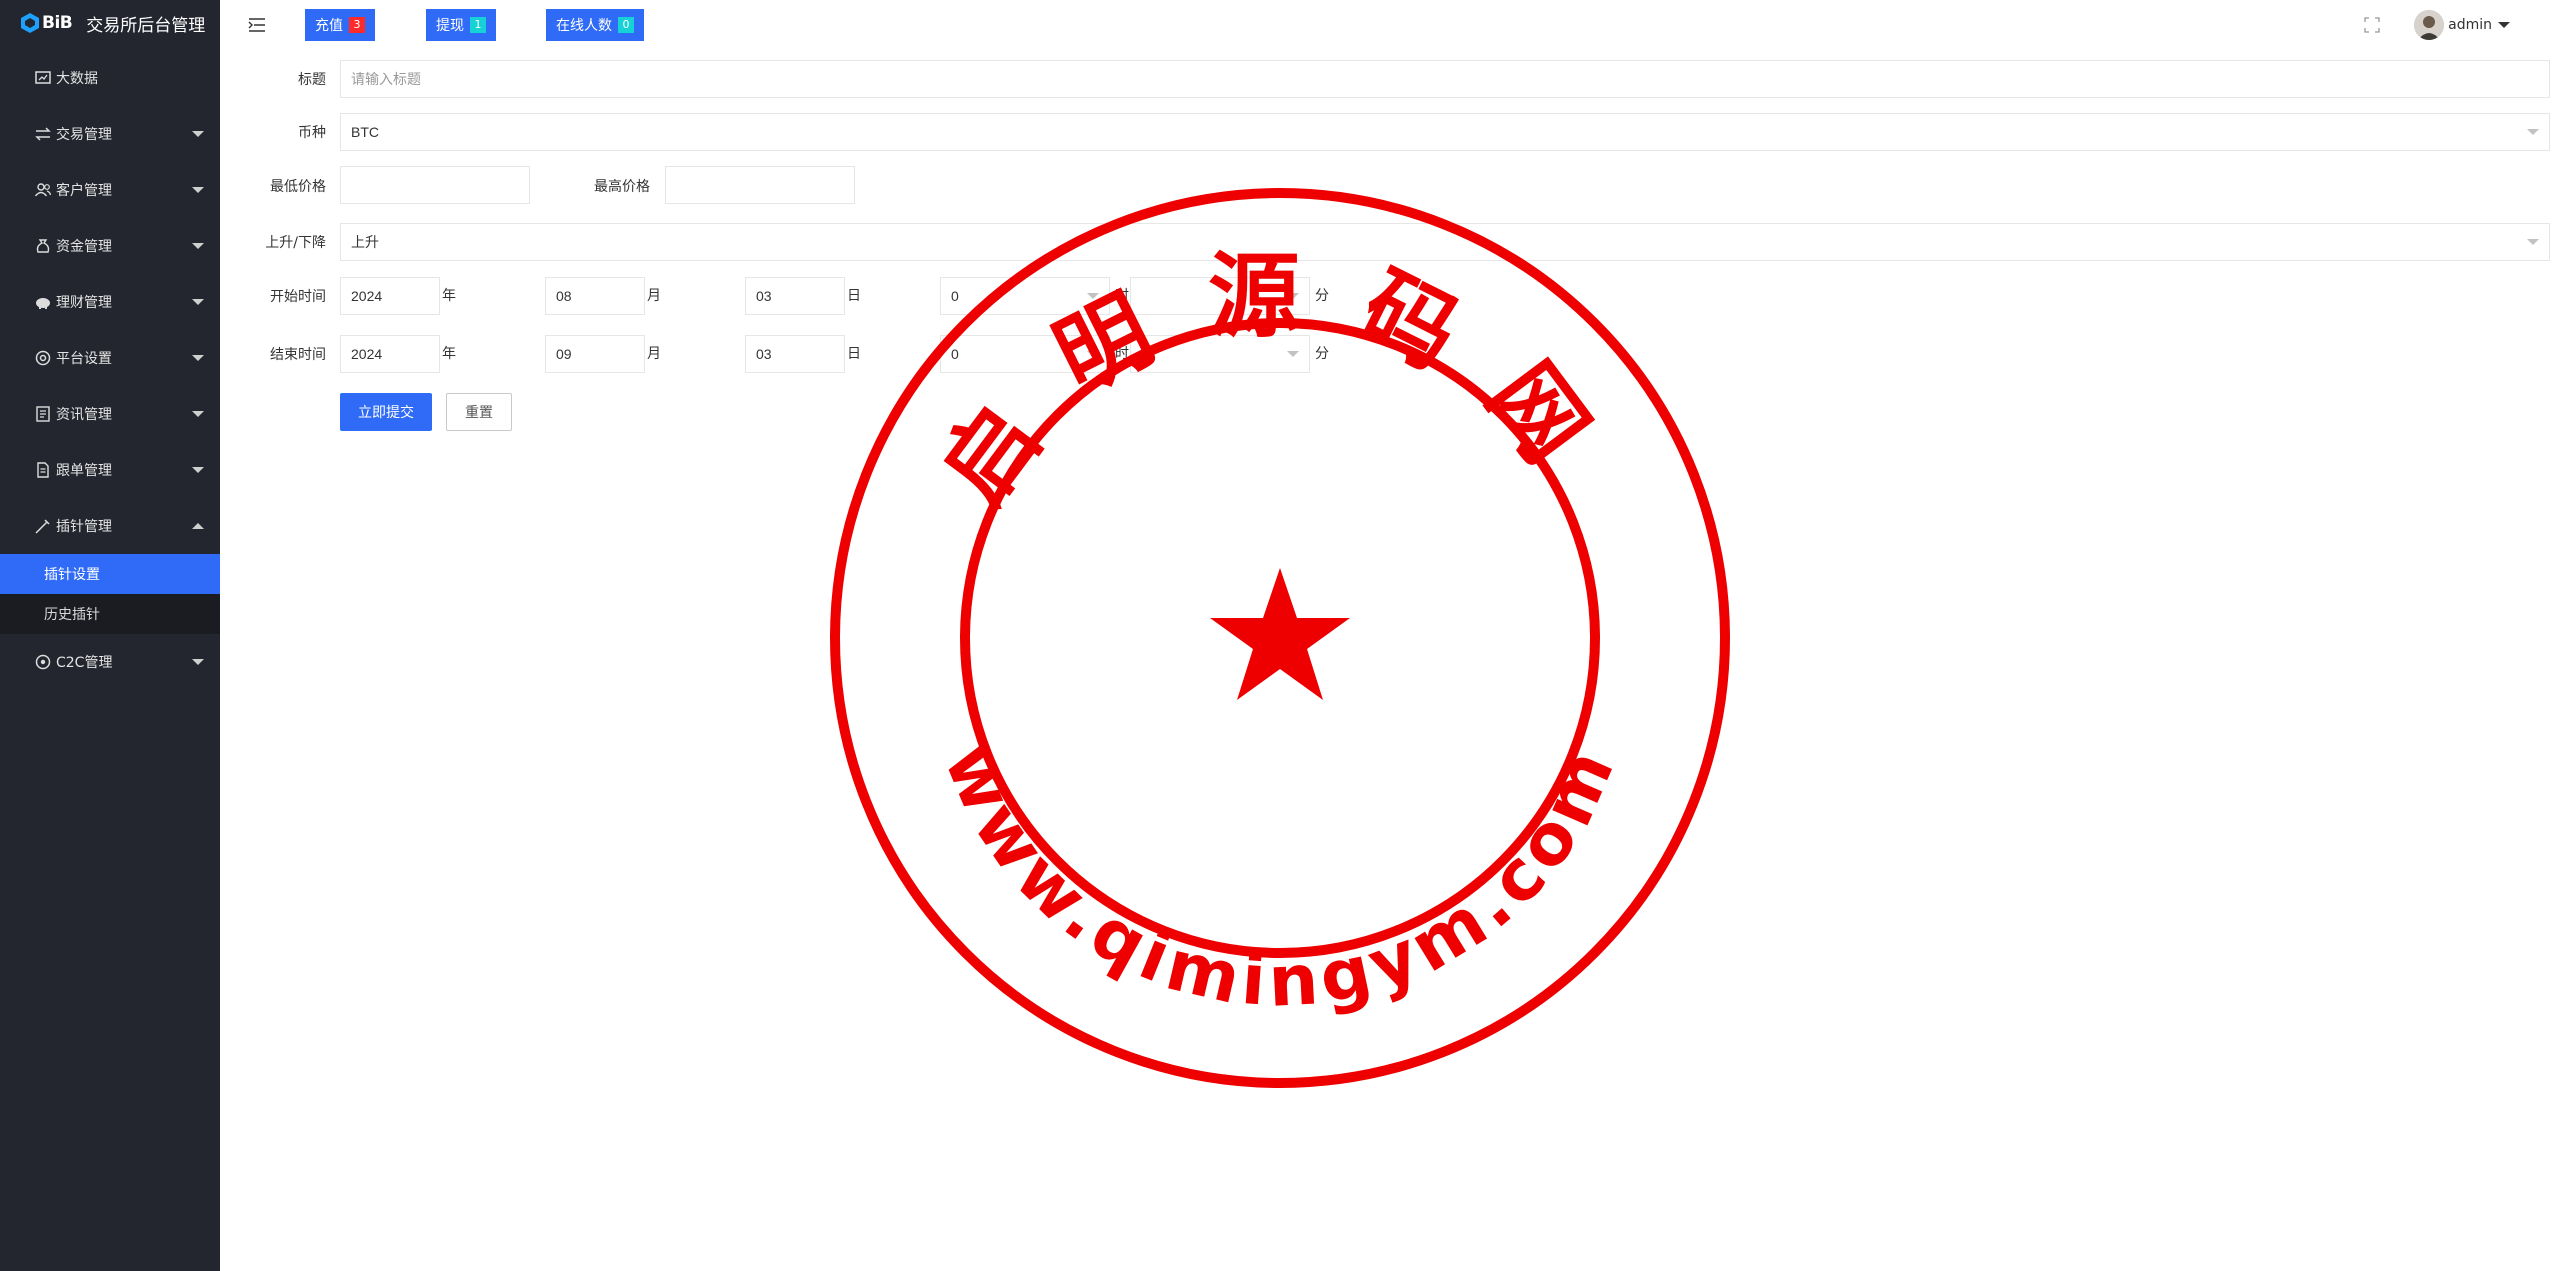 This screenshot has height=1271, width=2560. Describe the element at coordinates (435, 185) in the screenshot. I see `min-price-input` at that location.